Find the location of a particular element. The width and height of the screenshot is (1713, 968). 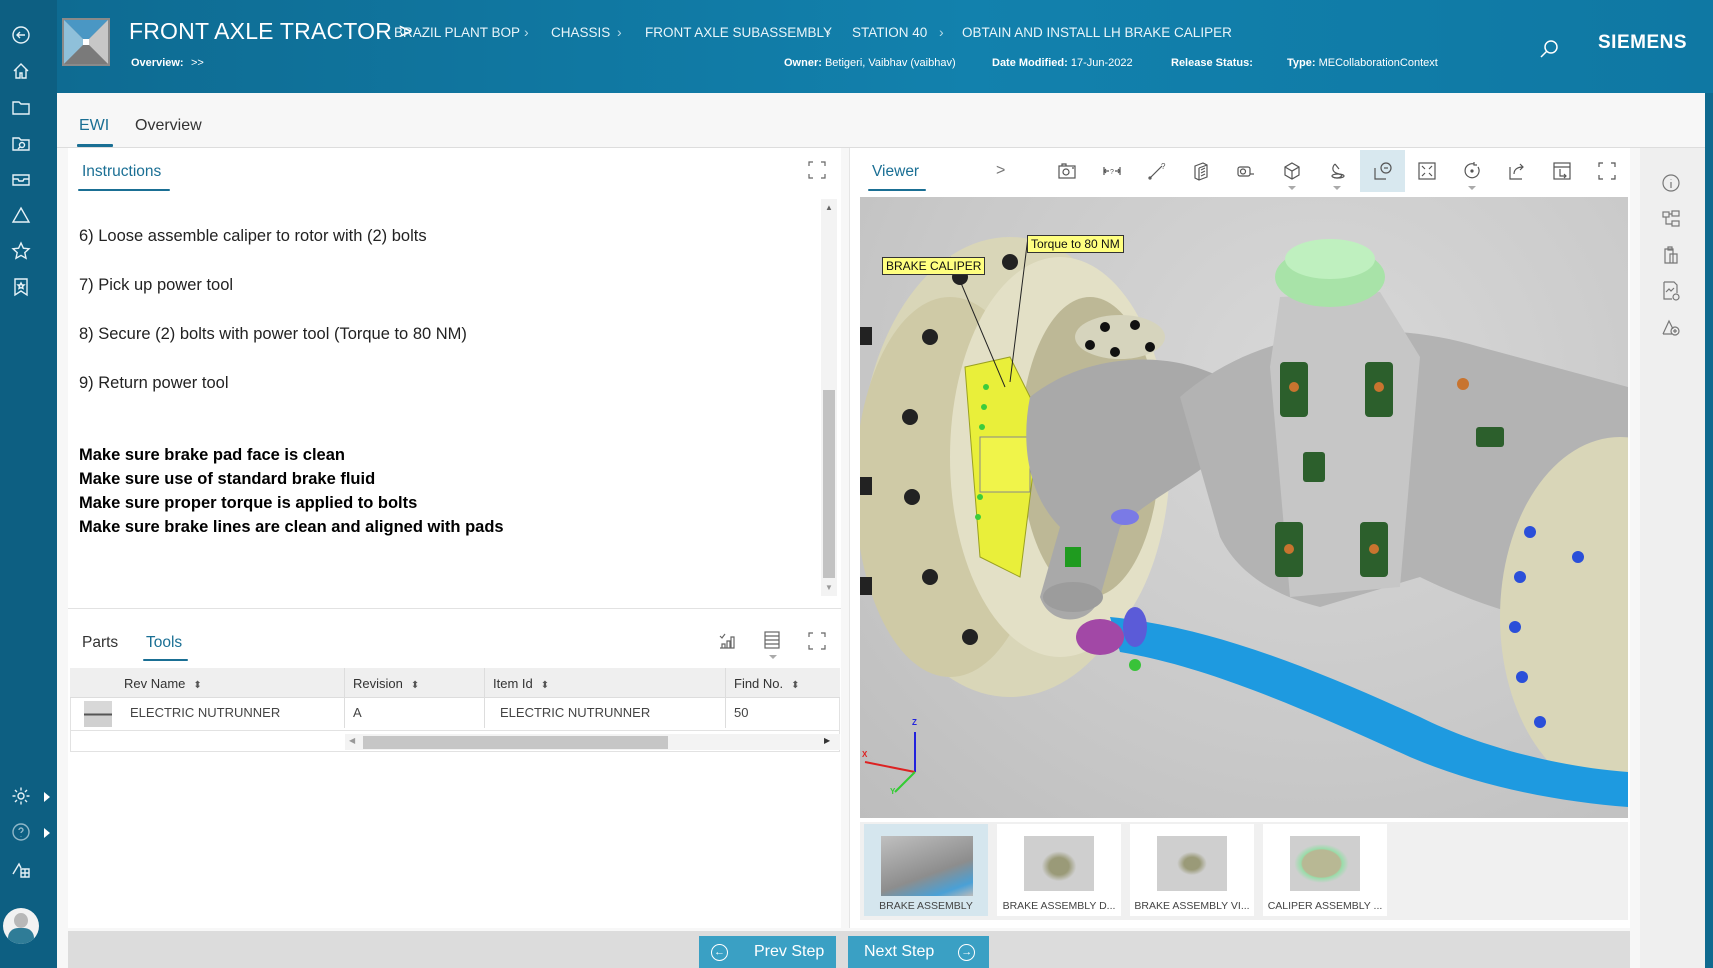

type-property: Type: MECollaborationContext is located at coordinates (1362, 63).